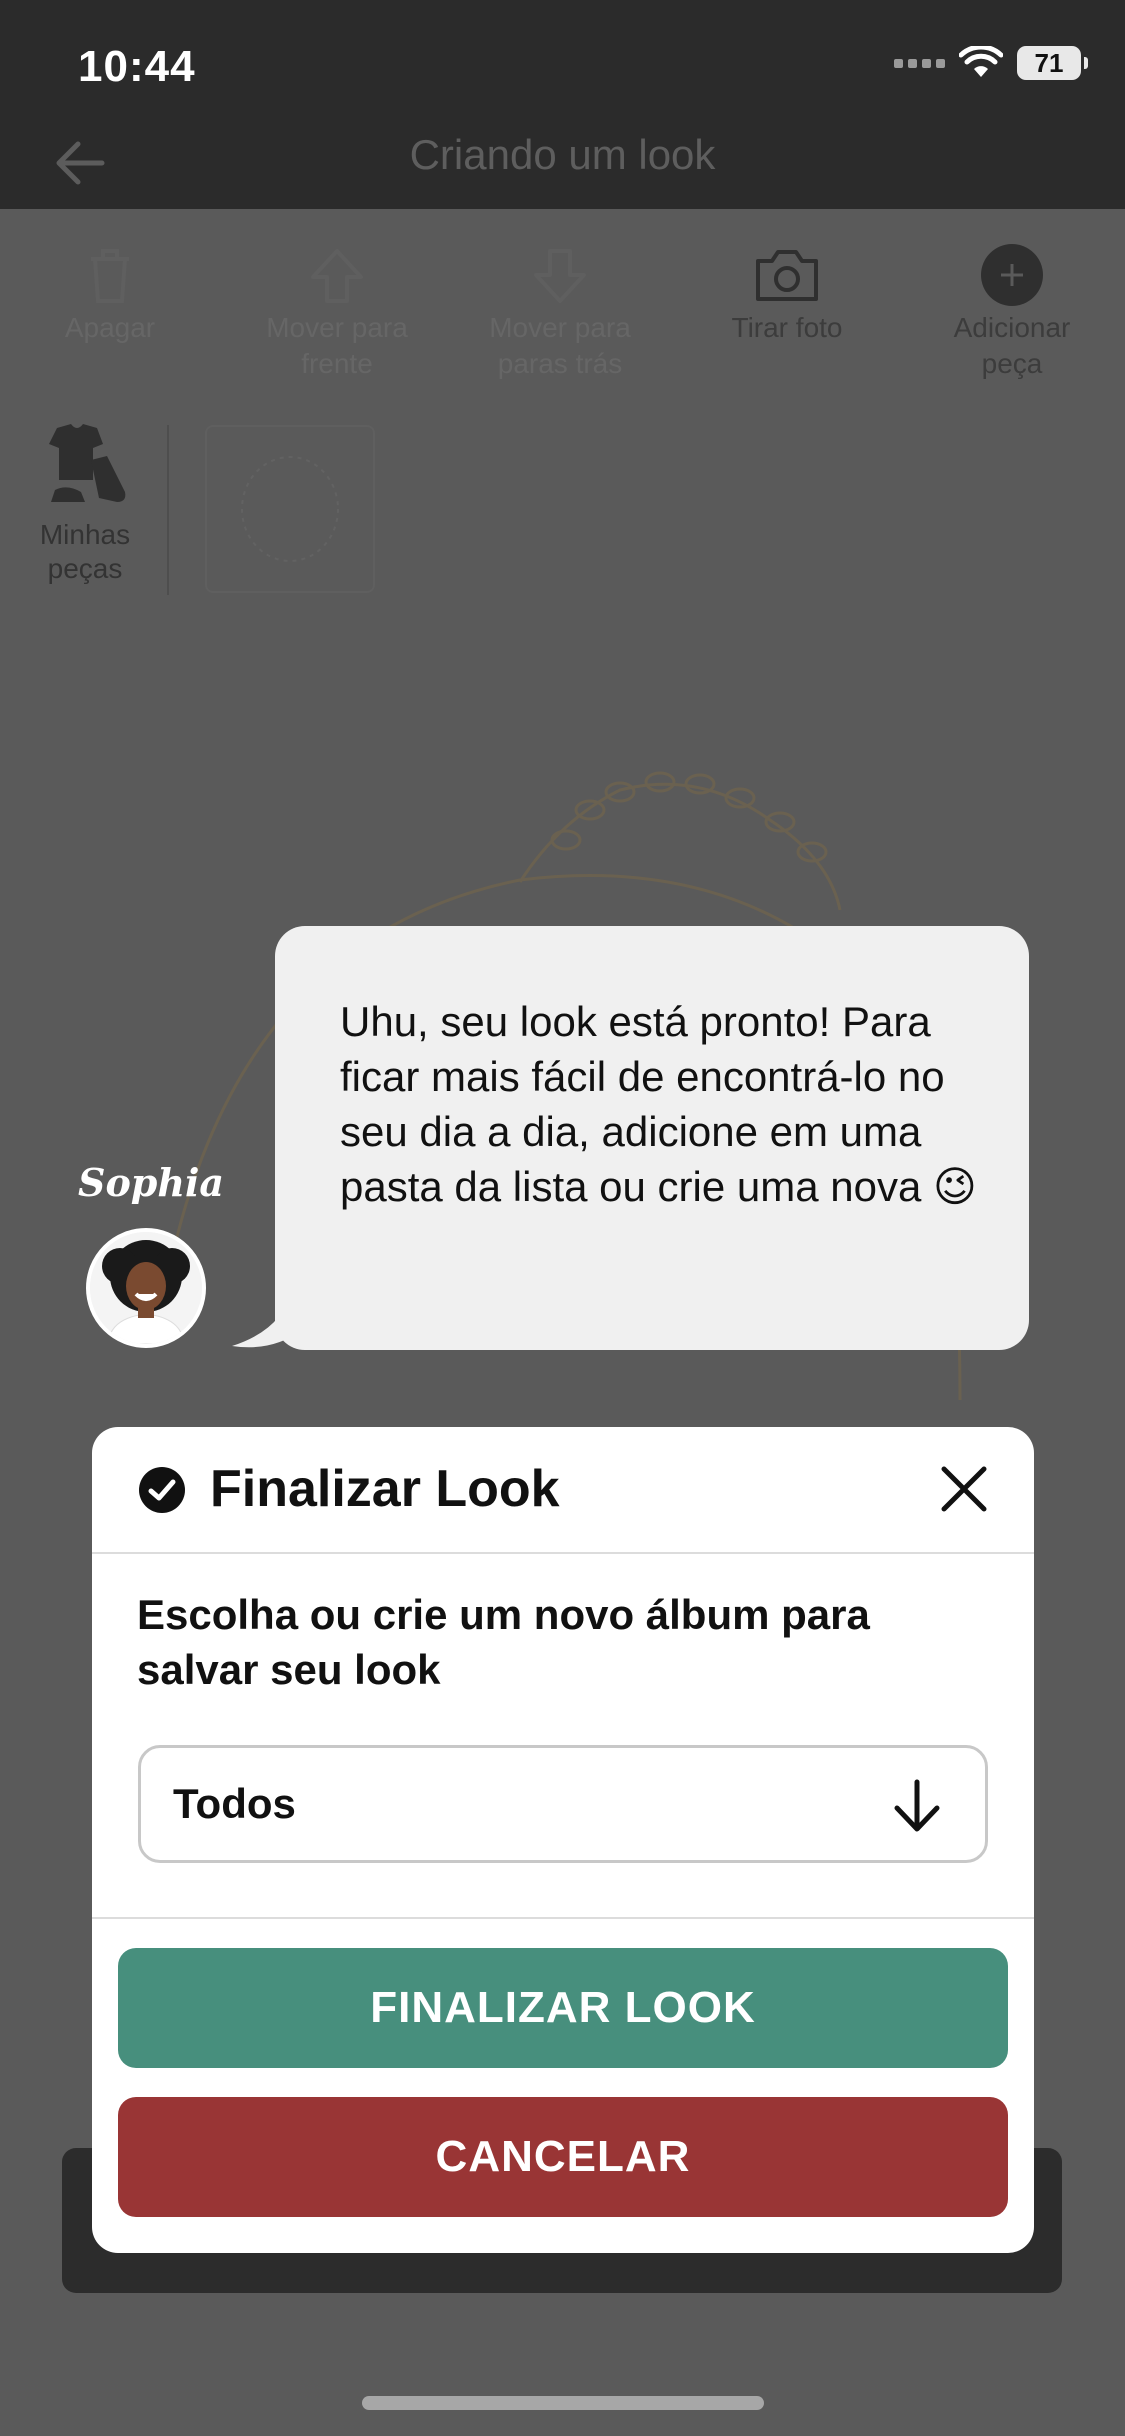 This screenshot has width=1125, height=2436. I want to click on bring-forward-button: Mover para frente, so click(337, 311).